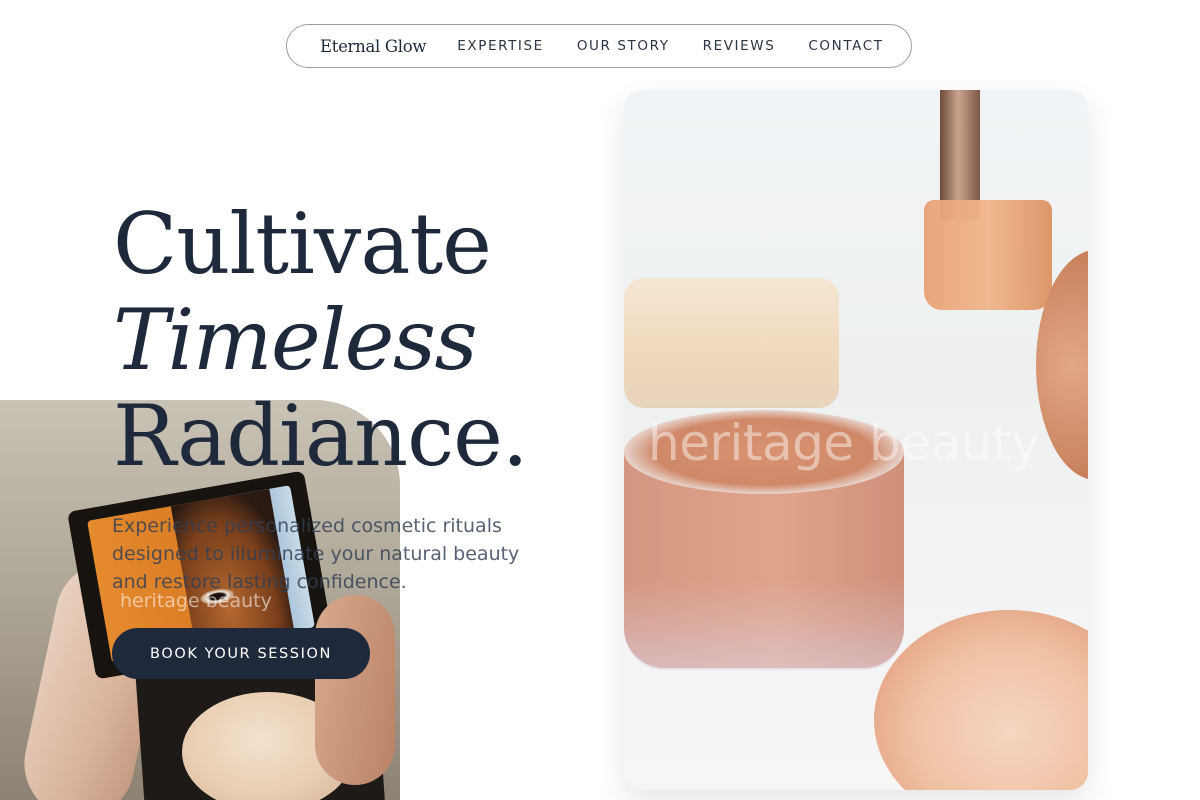 Image resolution: width=1200 pixels, height=800 pixels. What do you see at coordinates (731, 343) in the screenshot?
I see `back-jar-shape` at bounding box center [731, 343].